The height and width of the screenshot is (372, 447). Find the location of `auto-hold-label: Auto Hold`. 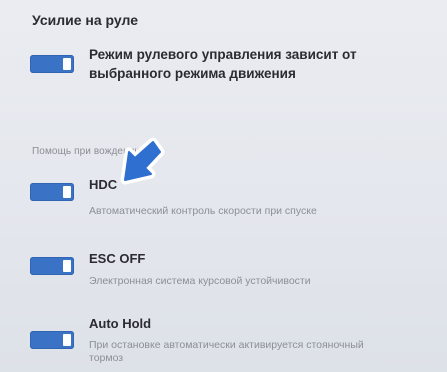

auto-hold-label: Auto Hold is located at coordinates (120, 323).